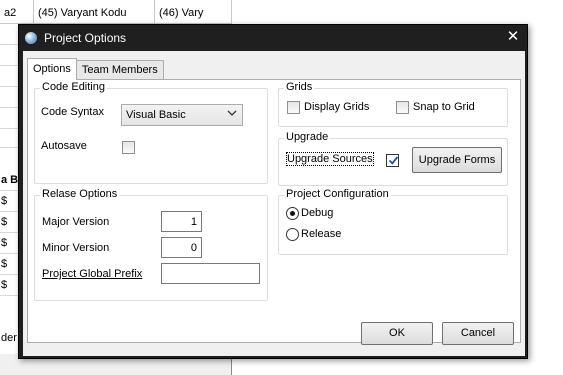  What do you see at coordinates (119, 70) in the screenshot?
I see `tab-team-members: Team Members` at bounding box center [119, 70].